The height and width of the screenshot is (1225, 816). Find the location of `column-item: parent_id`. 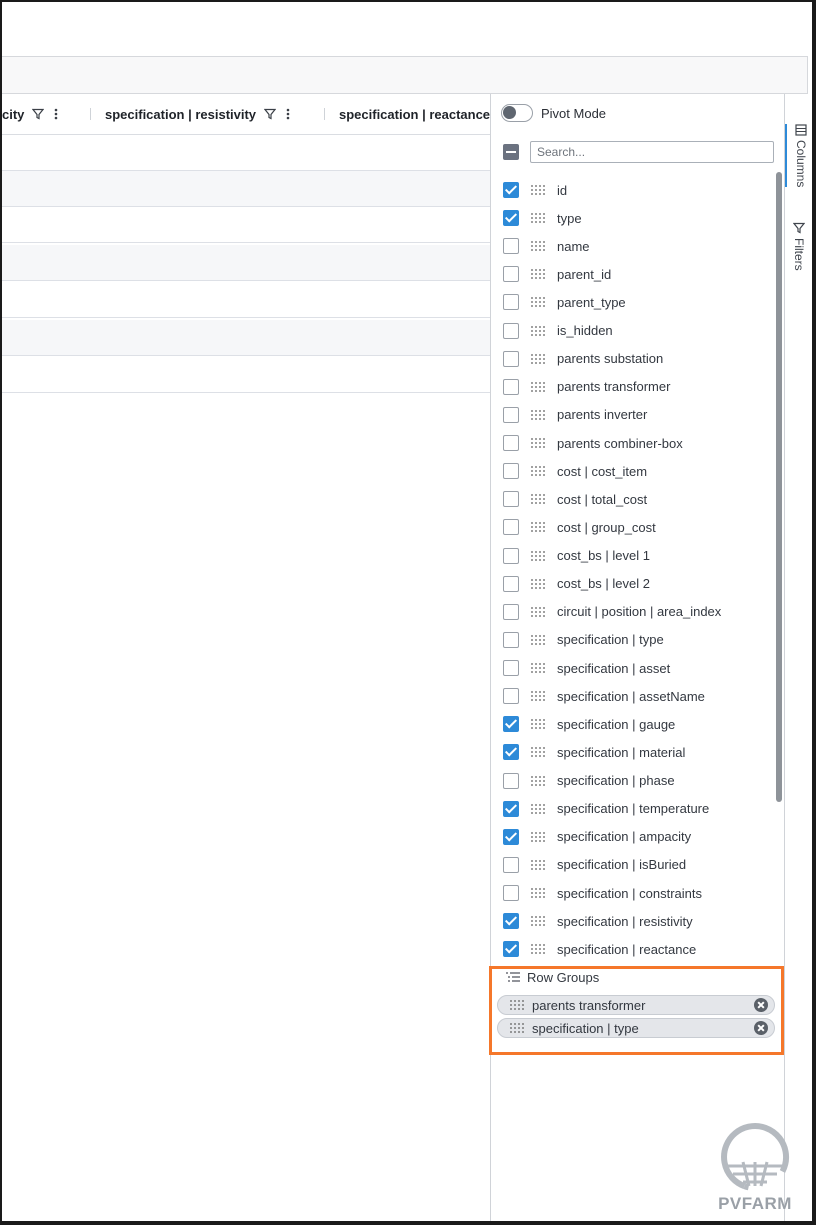

column-item: parent_id is located at coordinates (632, 274).